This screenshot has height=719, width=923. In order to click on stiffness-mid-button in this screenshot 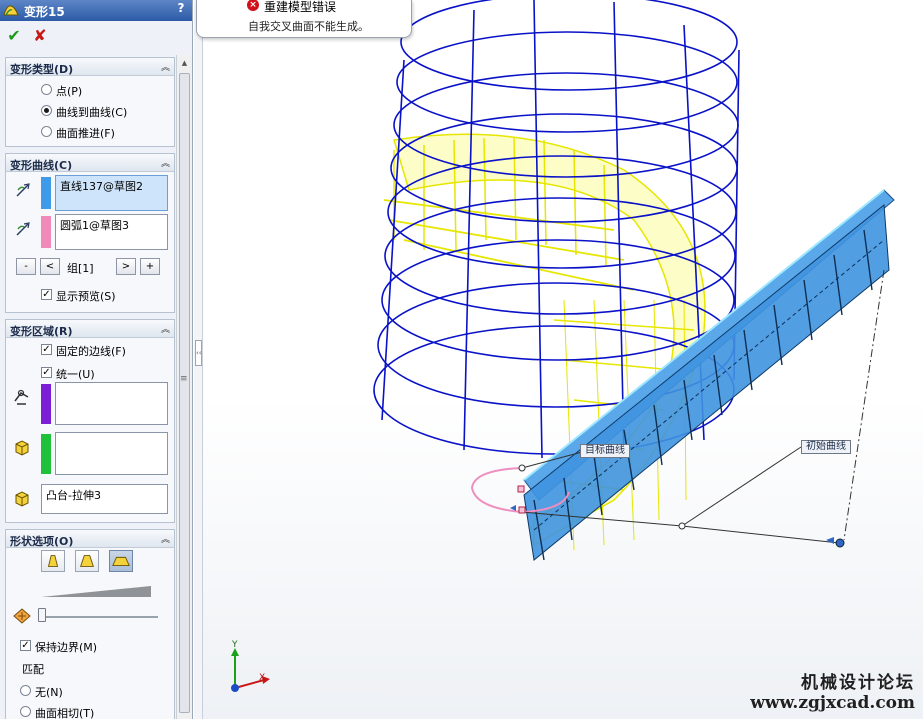, I will do `click(87, 561)`.